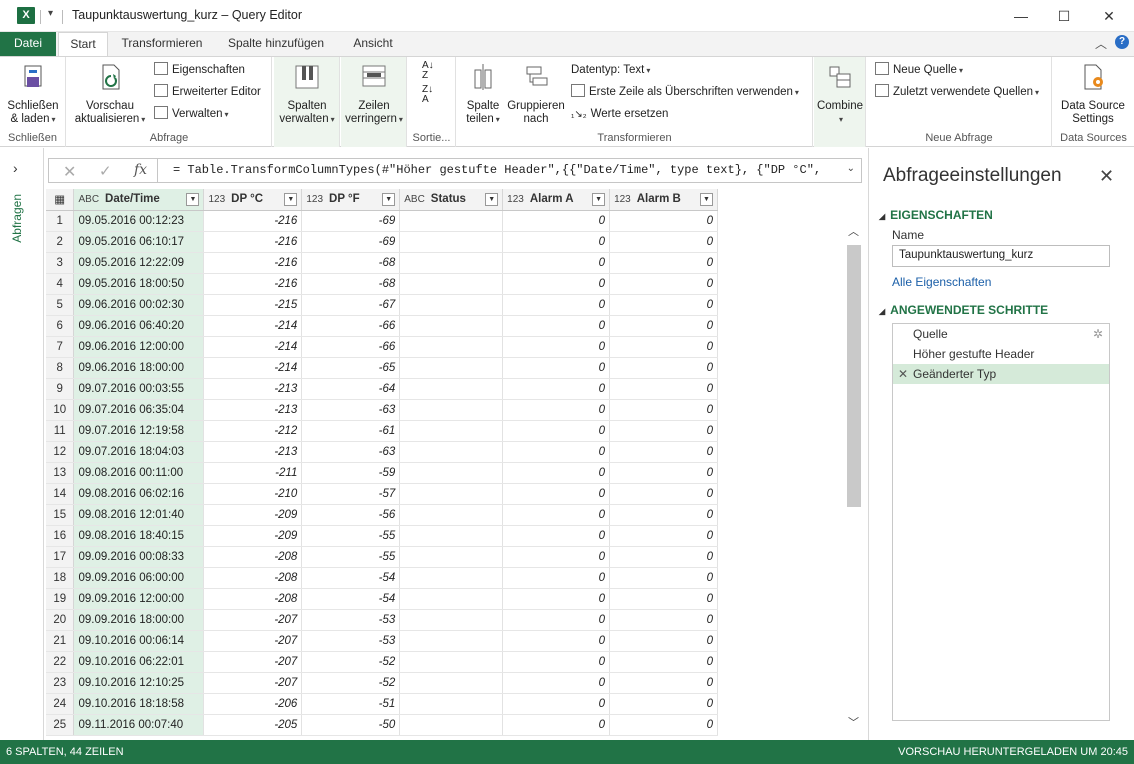 This screenshot has height=764, width=1134. What do you see at coordinates (936, 215) in the screenshot?
I see `properties-section-header: ◢ EIGENSCHAFTEN` at bounding box center [936, 215].